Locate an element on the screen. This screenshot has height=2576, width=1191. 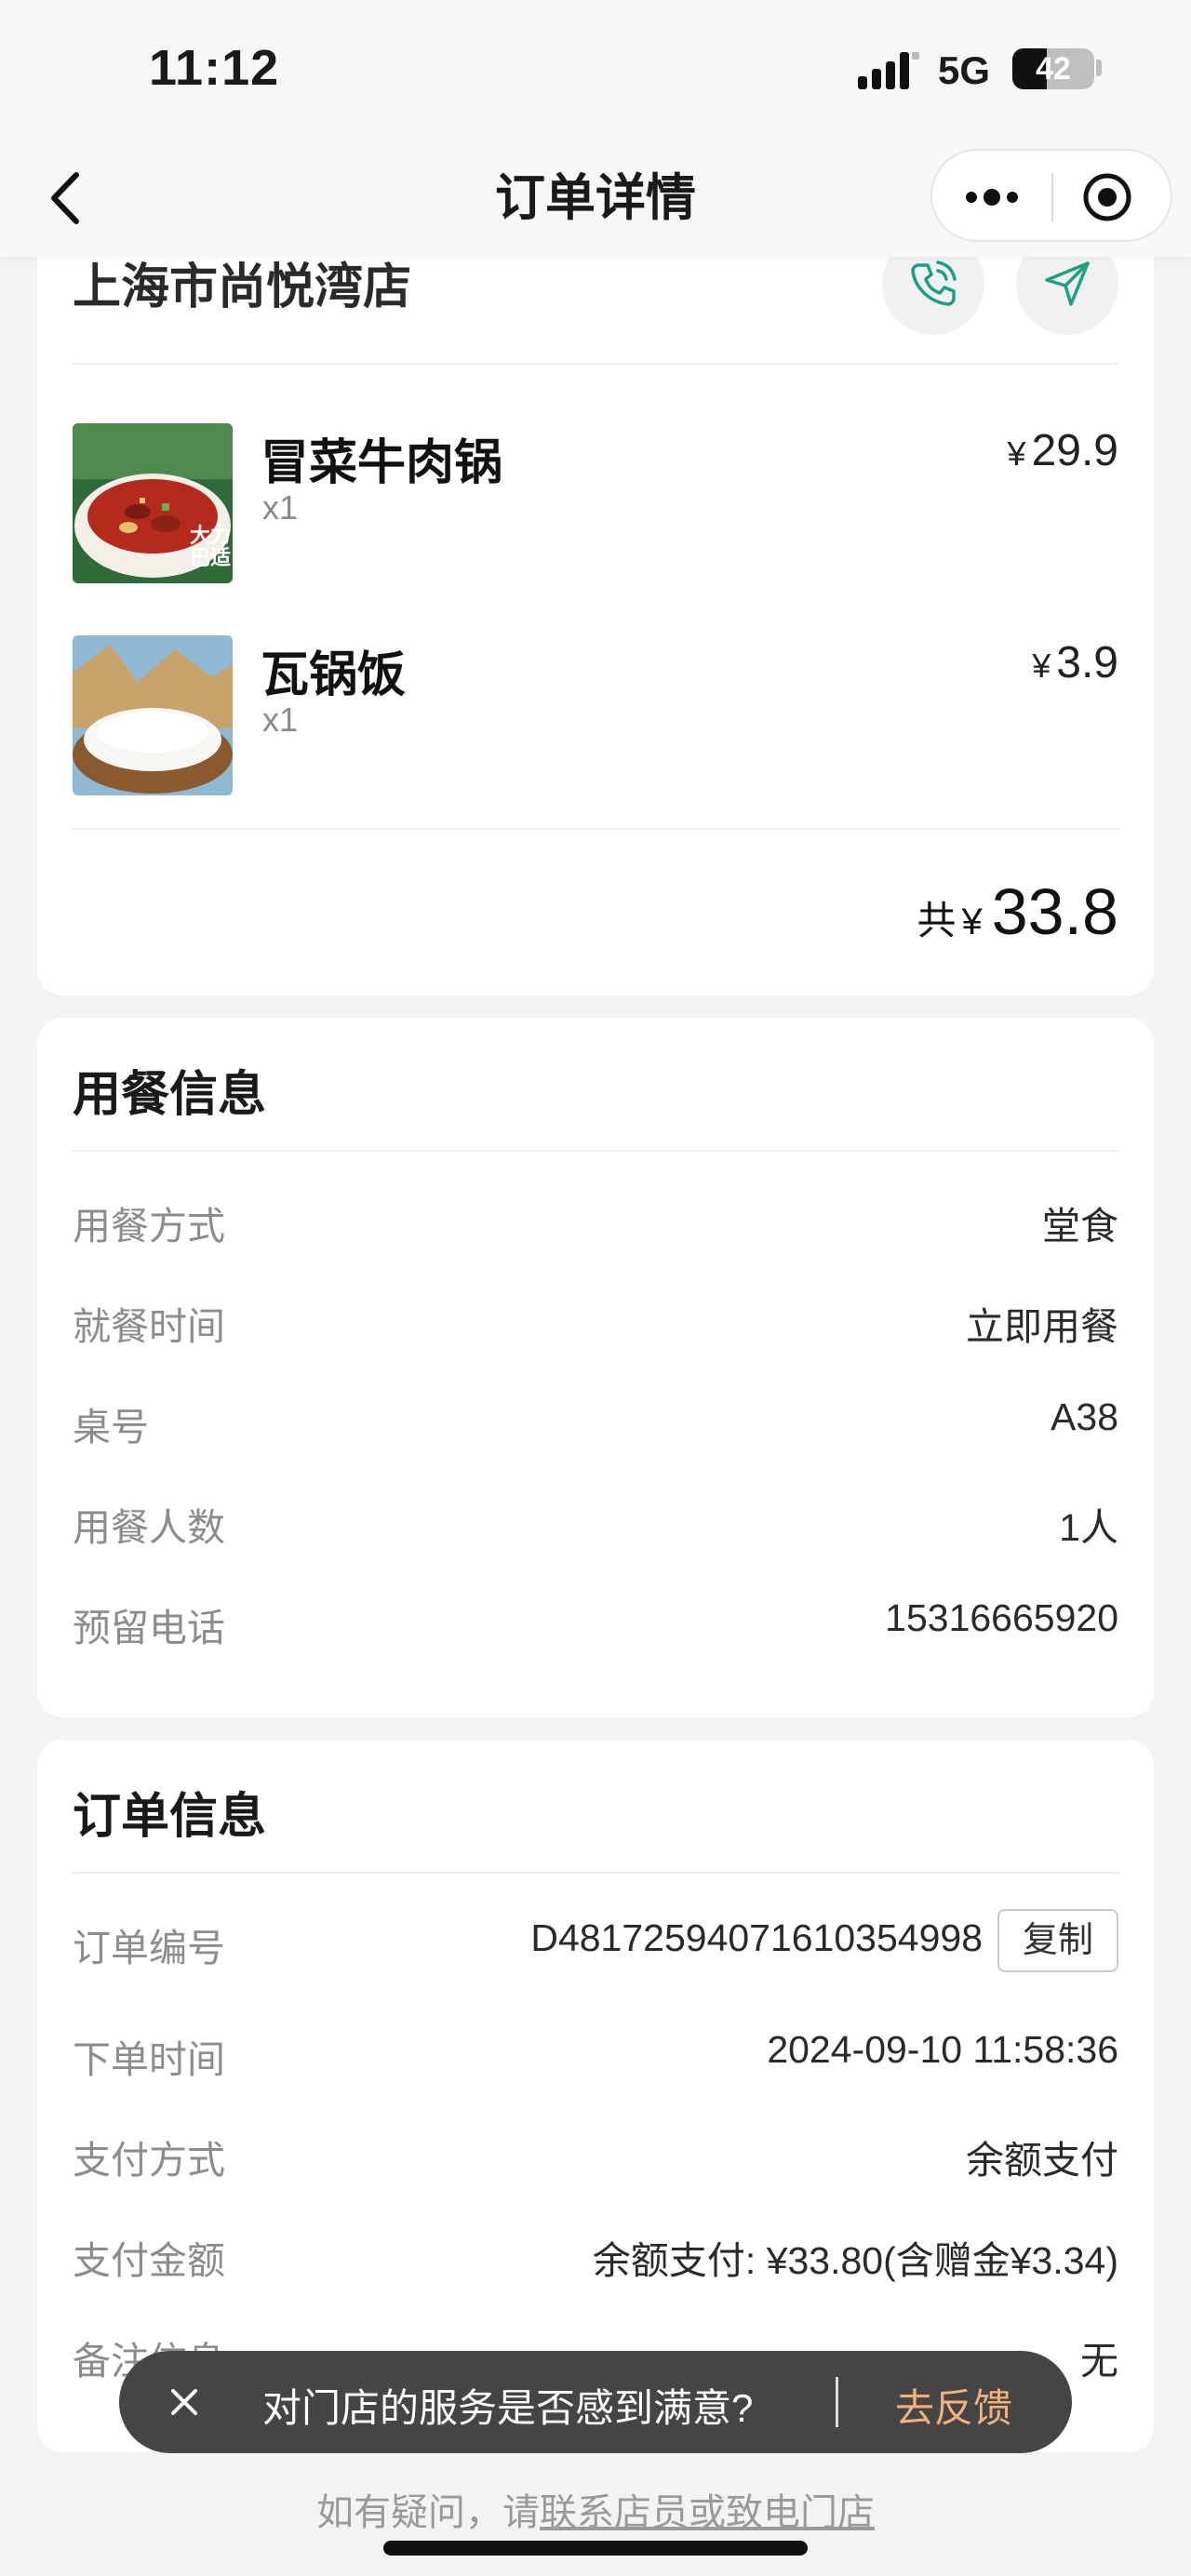
info-label: 就餐时间 is located at coordinates (149, 1326).